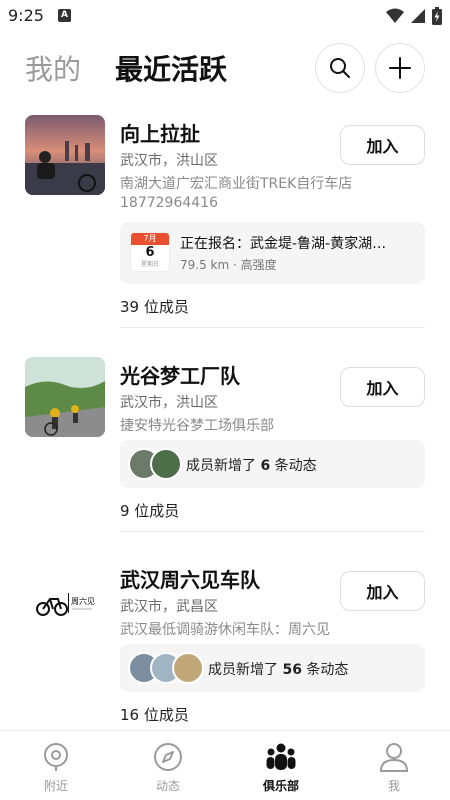 The width and height of the screenshot is (450, 800). What do you see at coordinates (418, 16) in the screenshot?
I see `signal-icon` at bounding box center [418, 16].